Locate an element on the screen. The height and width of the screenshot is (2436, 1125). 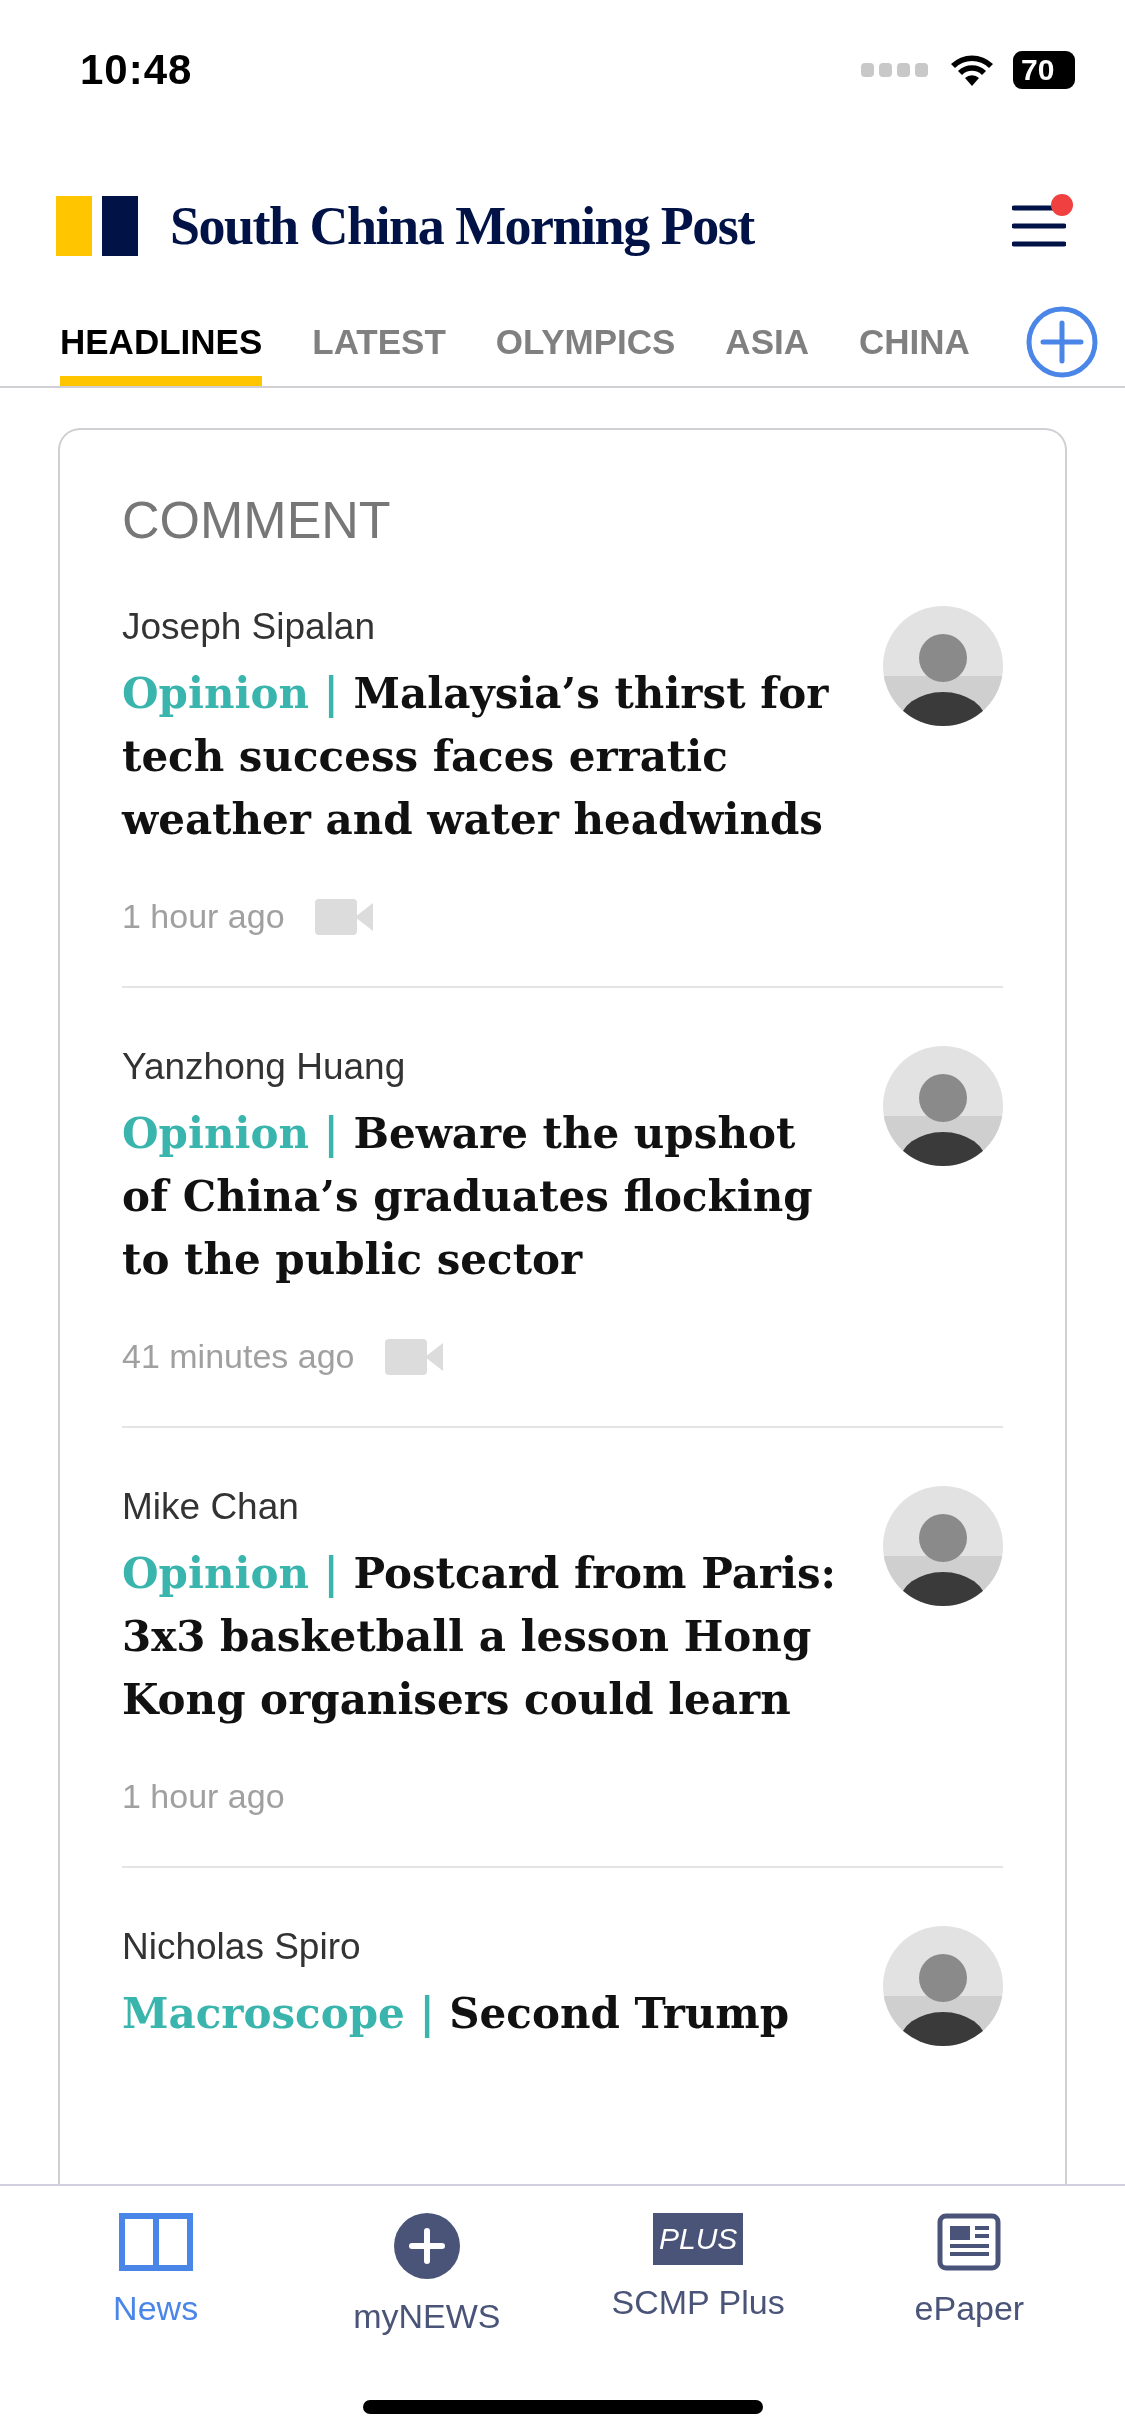
tab: OLYMPICS is located at coordinates (585, 342).